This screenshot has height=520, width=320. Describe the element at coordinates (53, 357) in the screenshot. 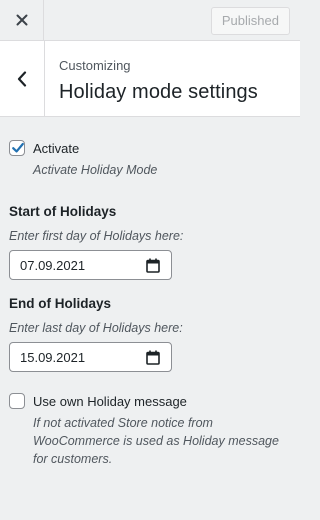

I see `end-date-value: 15.09.2021` at that location.